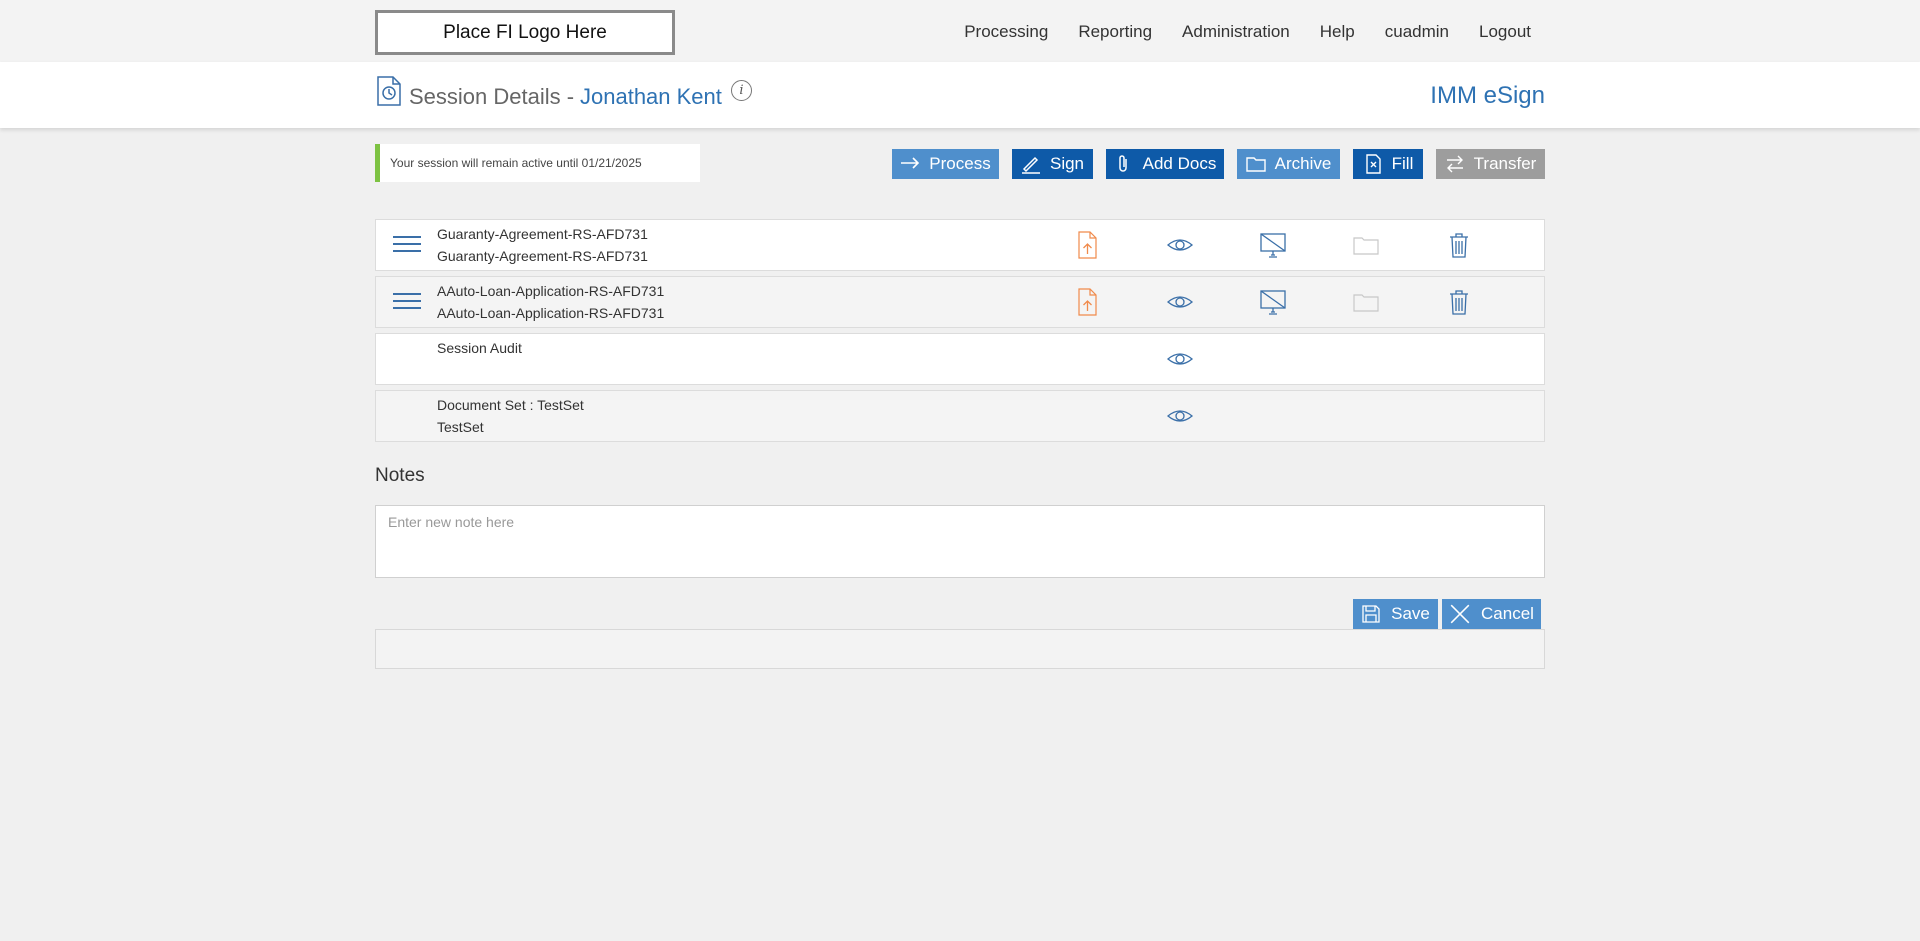  I want to click on fill-button: Fill, so click(1388, 164).